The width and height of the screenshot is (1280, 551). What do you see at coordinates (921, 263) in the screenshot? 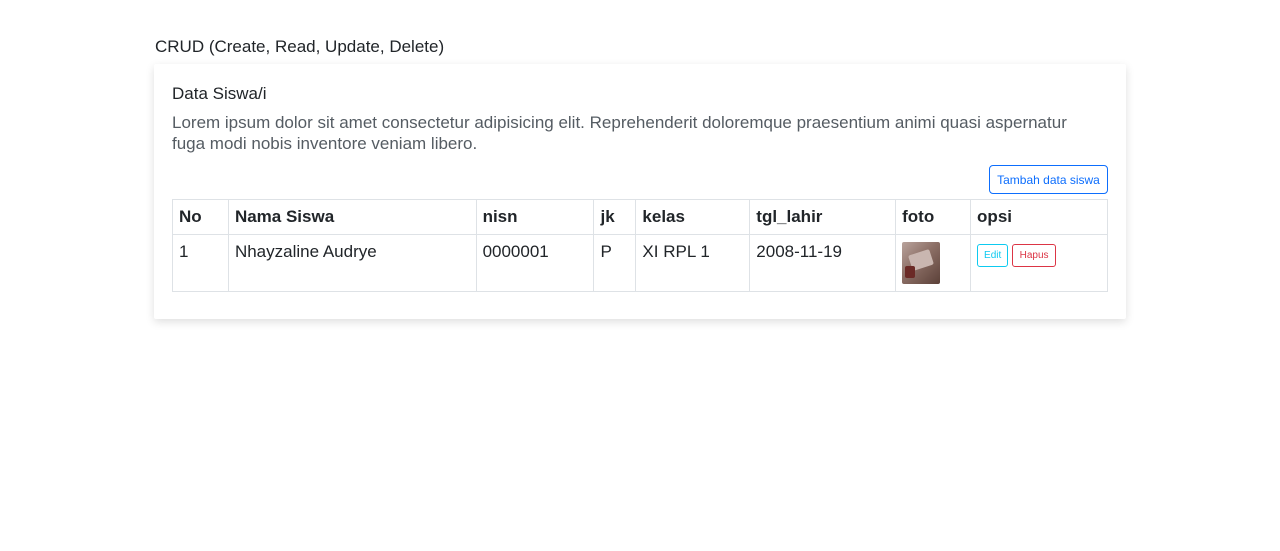
I see `student-photo` at bounding box center [921, 263].